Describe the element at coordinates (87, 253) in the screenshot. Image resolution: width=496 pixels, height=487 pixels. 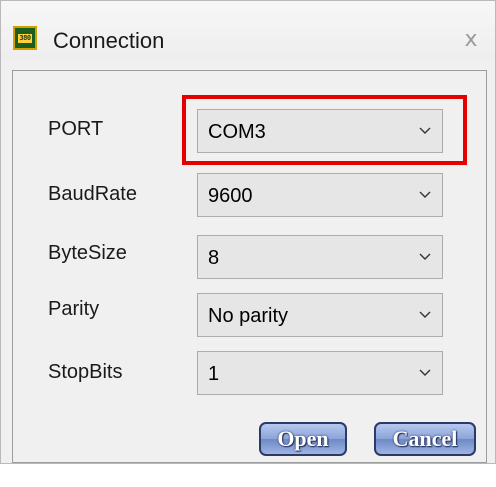
I see `bytesize-label: ByteSize` at that location.